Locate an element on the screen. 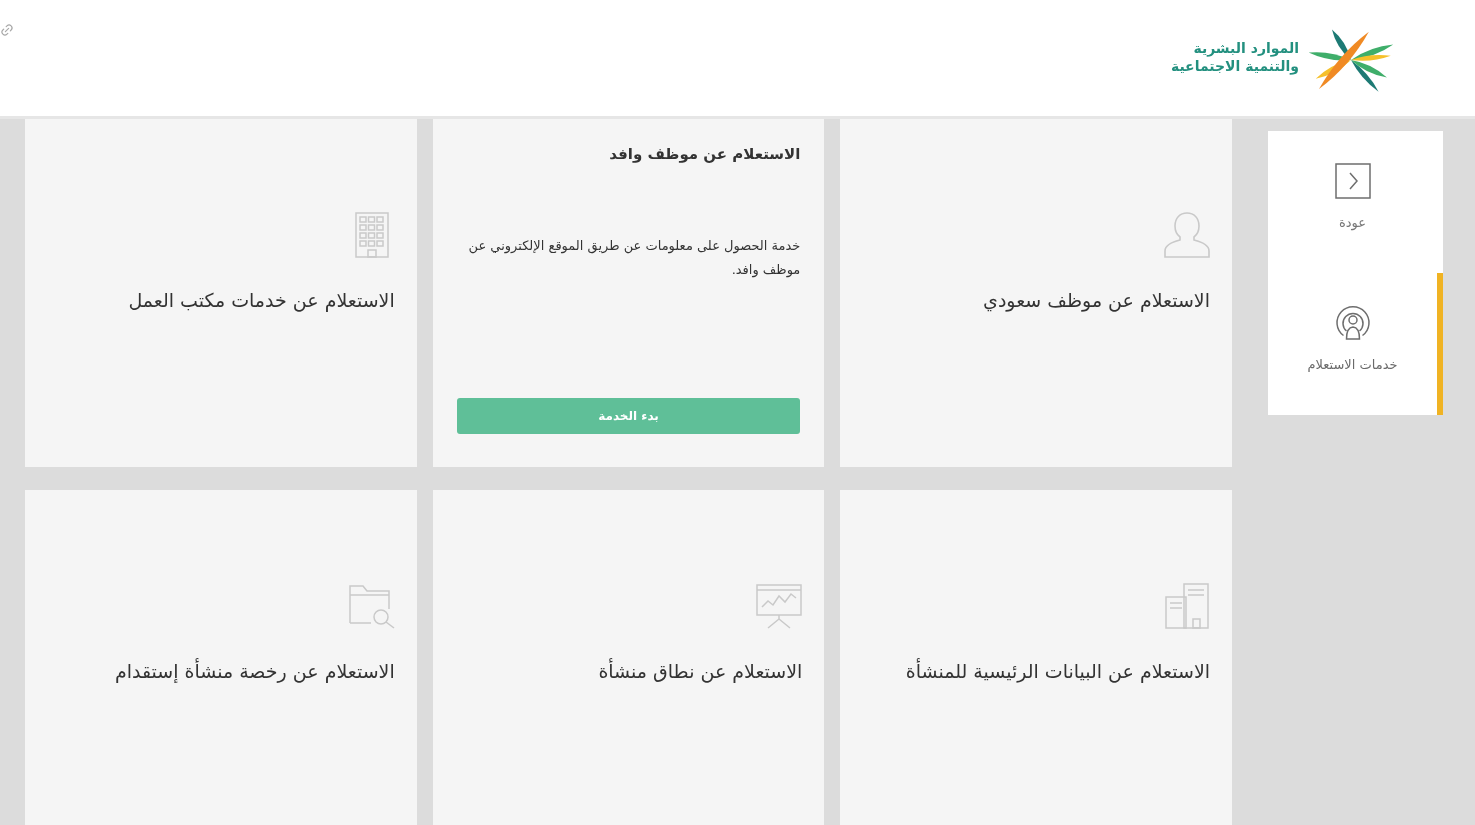 This screenshot has height=825, width=1475. service-title: الاستعلام عن موظف سعودي is located at coordinates (1096, 301).